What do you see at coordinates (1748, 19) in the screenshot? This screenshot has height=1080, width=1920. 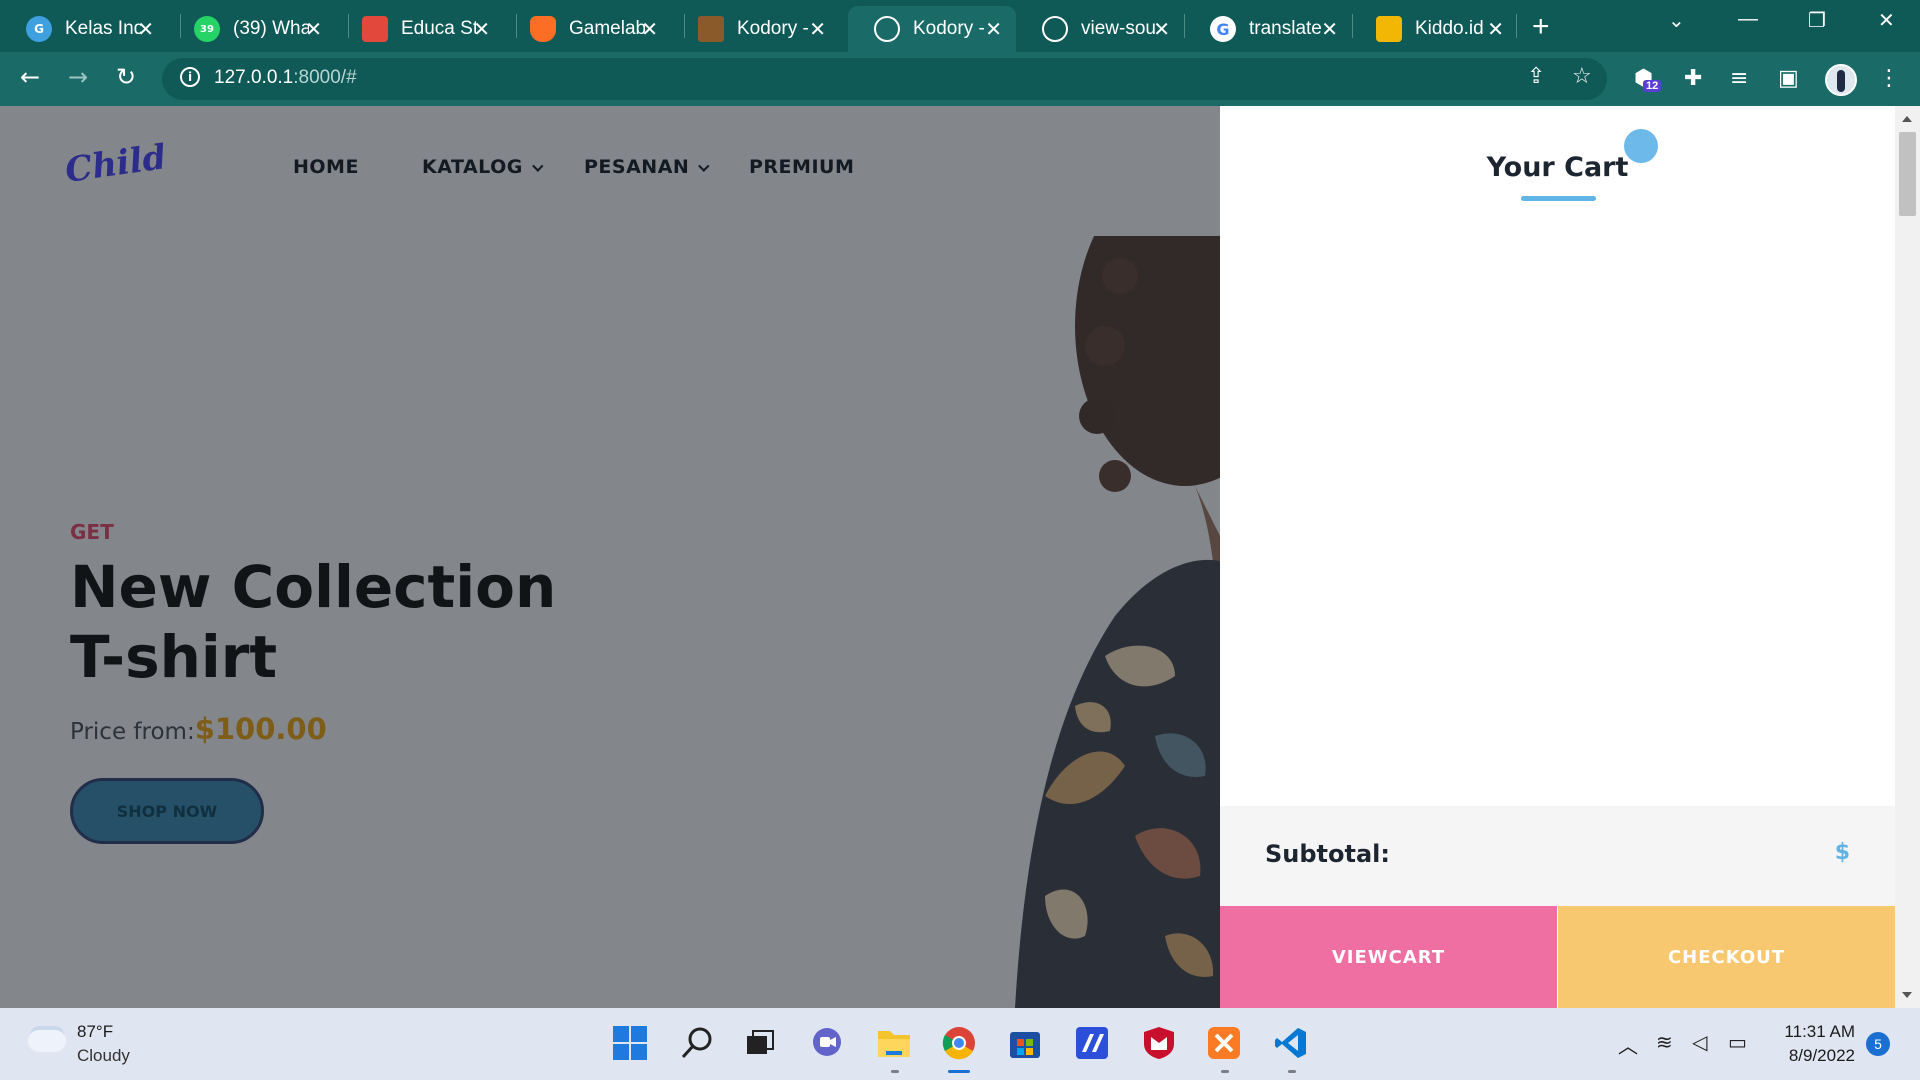 I see `minimize-icon: —` at bounding box center [1748, 19].